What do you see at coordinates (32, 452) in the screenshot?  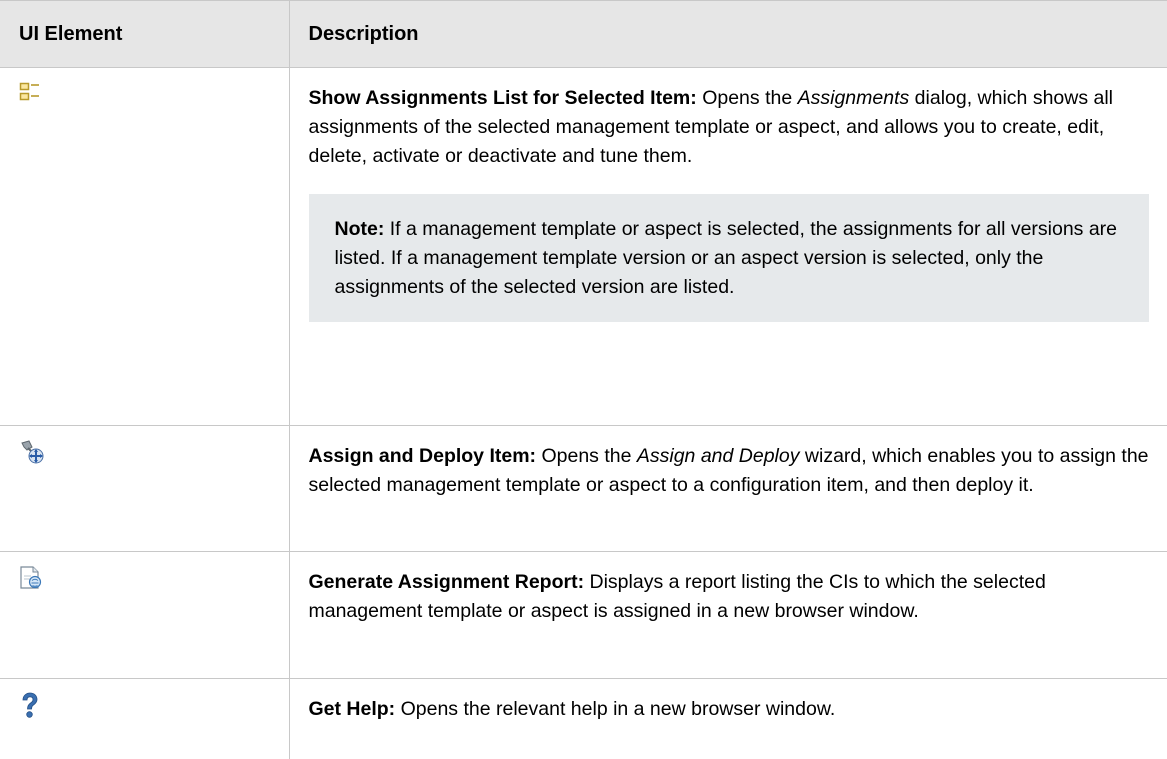 I see `assign-deploy-icon` at bounding box center [32, 452].